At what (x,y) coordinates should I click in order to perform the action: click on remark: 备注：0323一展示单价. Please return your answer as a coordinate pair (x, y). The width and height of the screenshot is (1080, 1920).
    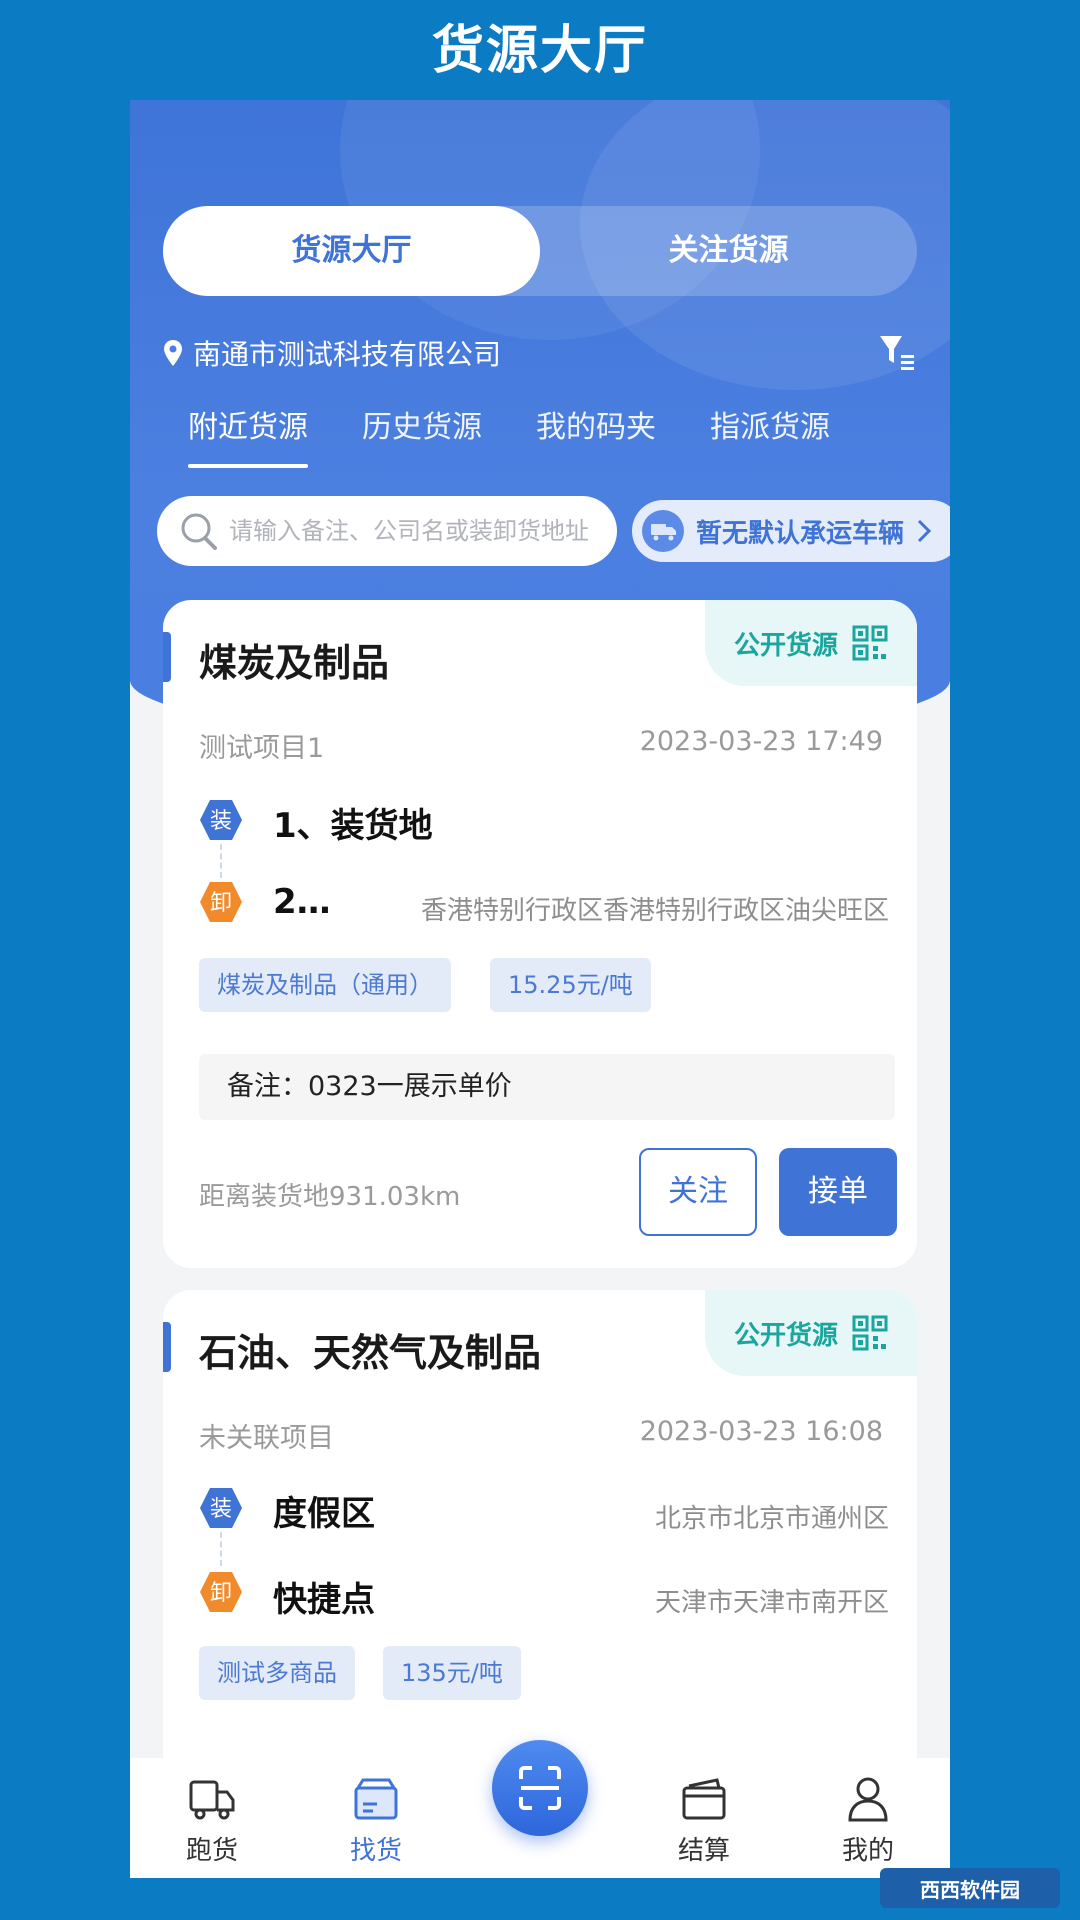
    Looking at the image, I should click on (547, 1087).